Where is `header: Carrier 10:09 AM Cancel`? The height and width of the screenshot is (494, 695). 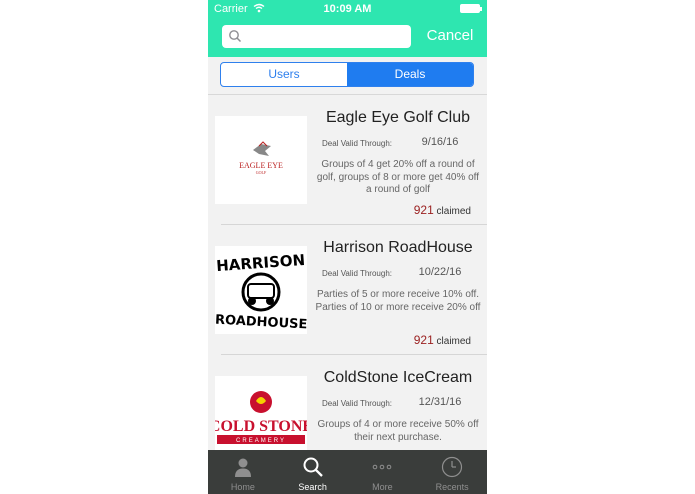 header: Carrier 10:09 AM Cancel is located at coordinates (347, 28).